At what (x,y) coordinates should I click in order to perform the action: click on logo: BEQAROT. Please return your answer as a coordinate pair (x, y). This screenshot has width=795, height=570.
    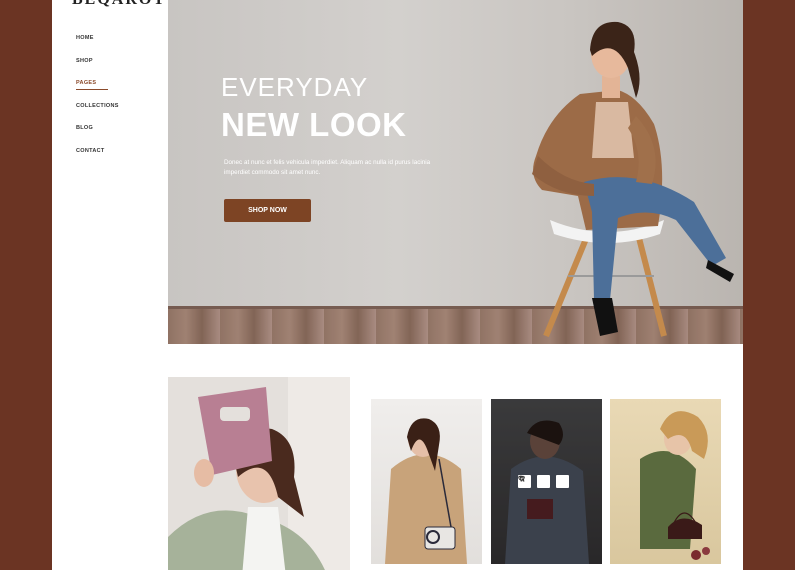
    Looking at the image, I should click on (119, 4).